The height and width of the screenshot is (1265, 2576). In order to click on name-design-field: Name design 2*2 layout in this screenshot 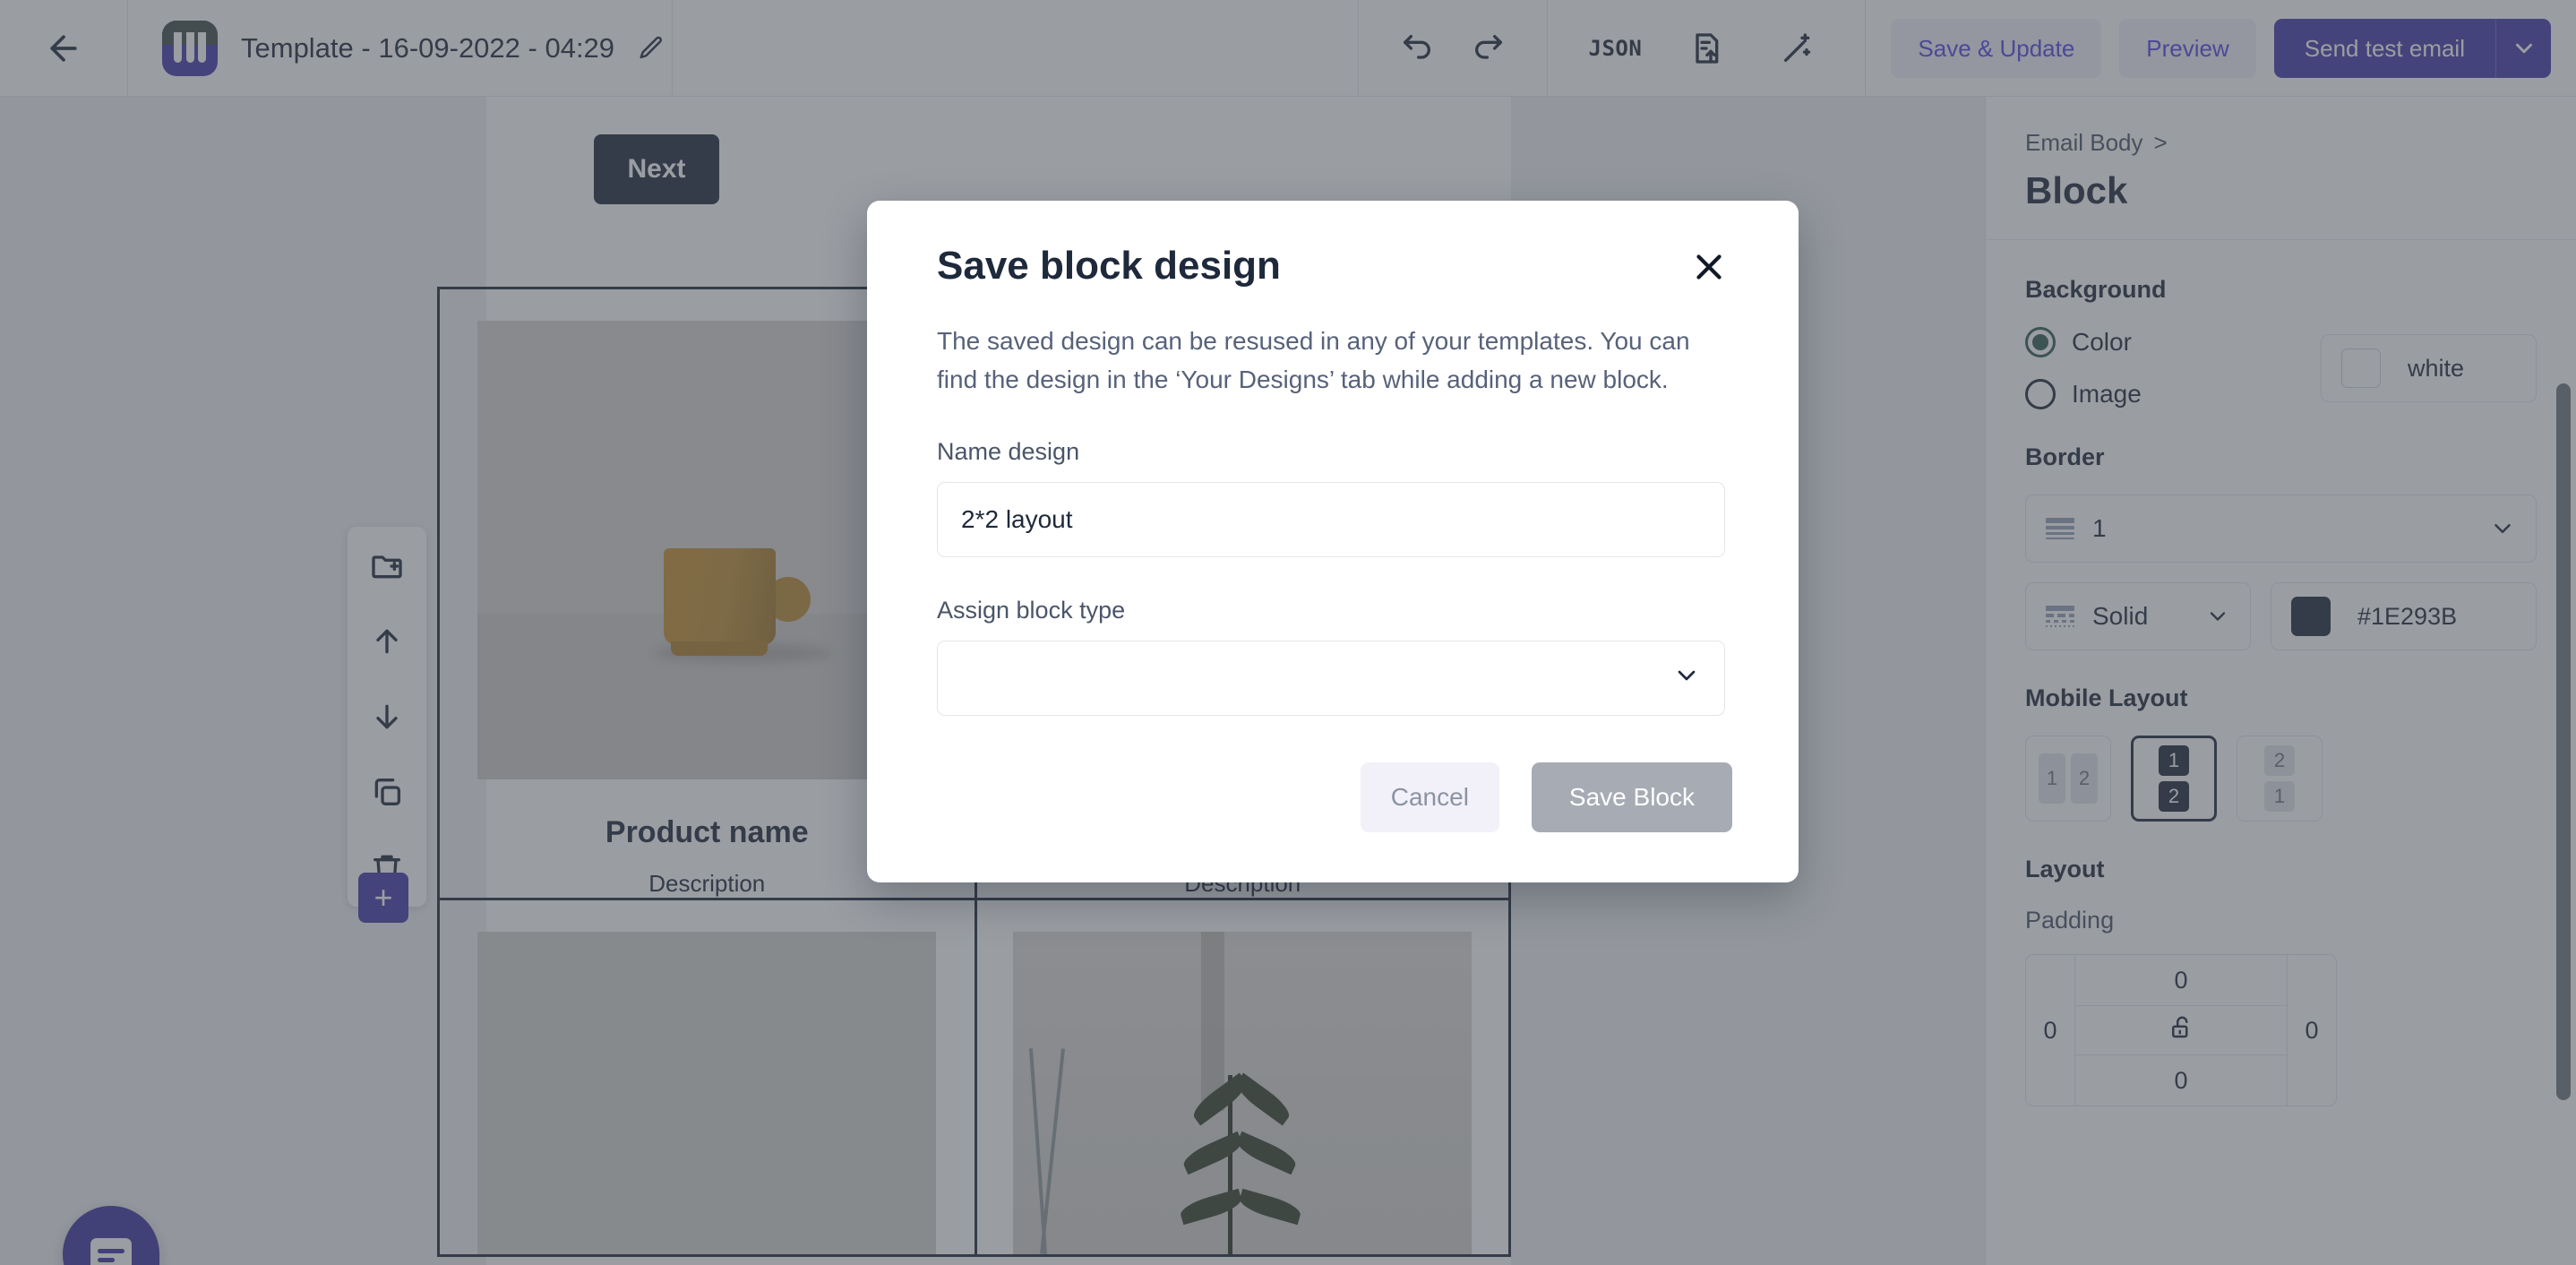, I will do `click(1334, 498)`.